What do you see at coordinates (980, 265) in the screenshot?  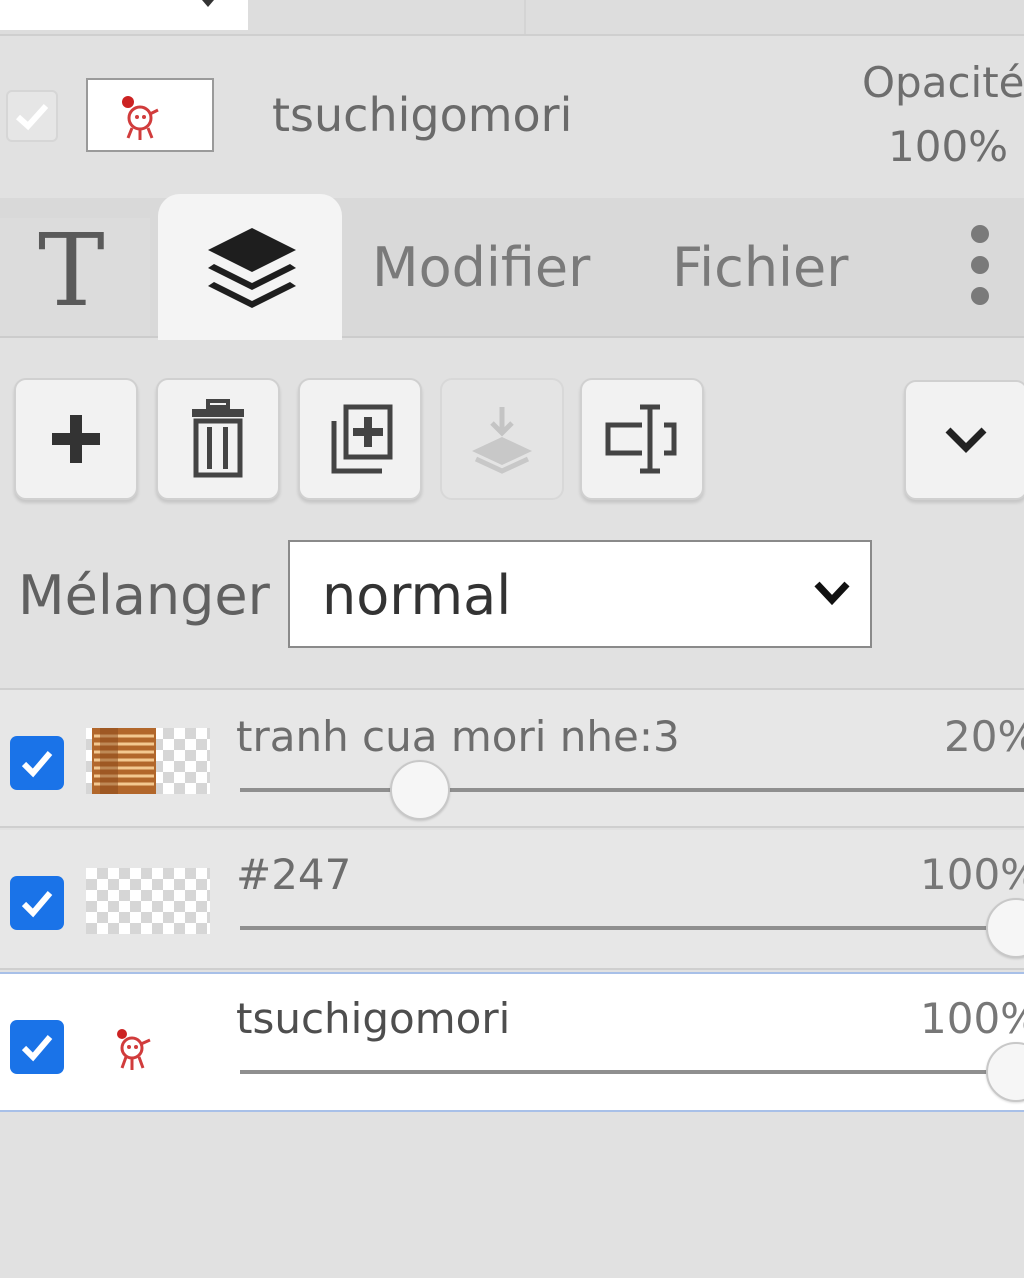 I see `more-vertical-icon` at bounding box center [980, 265].